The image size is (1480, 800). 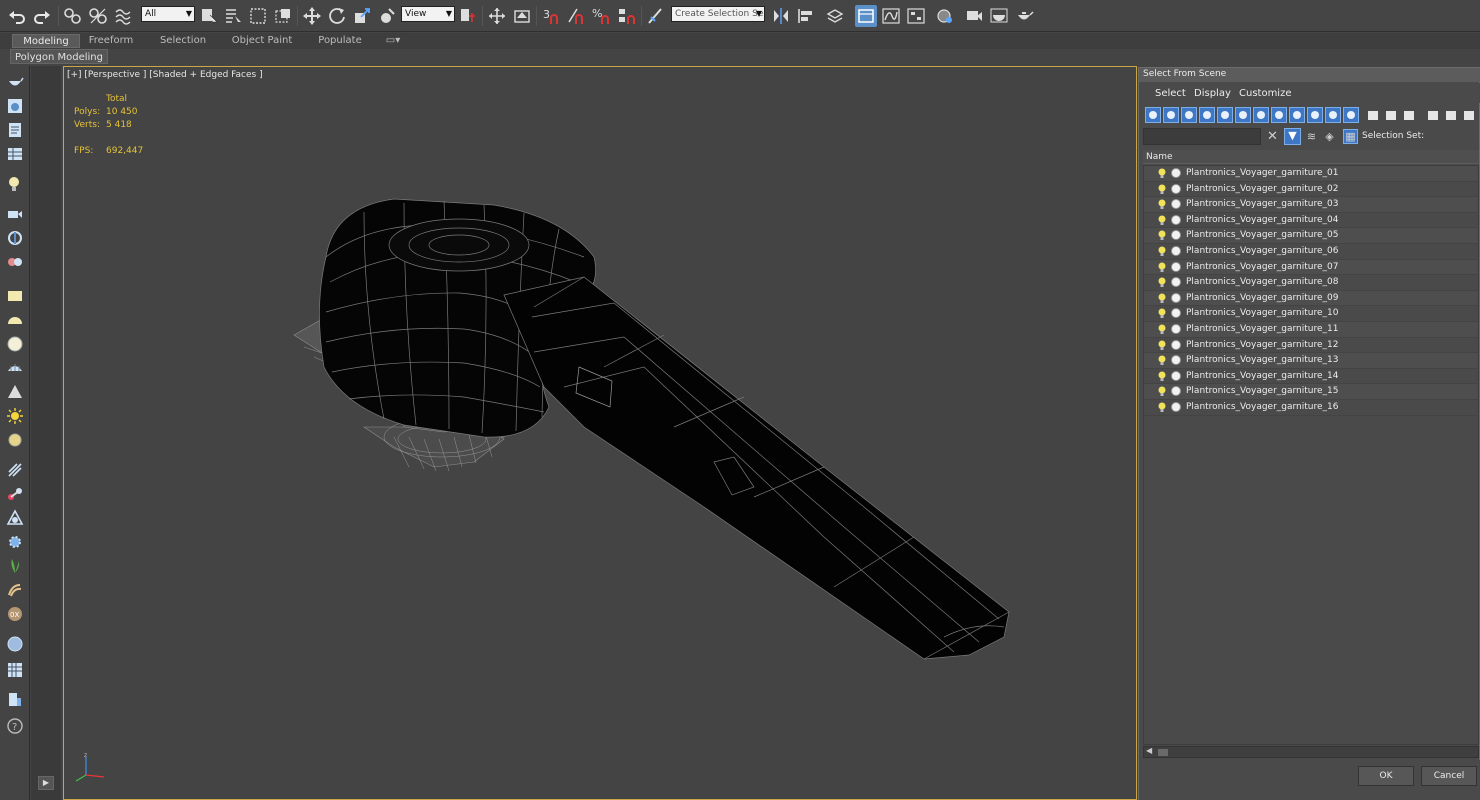 I want to click on select-and-link-icon, so click(x=73, y=16).